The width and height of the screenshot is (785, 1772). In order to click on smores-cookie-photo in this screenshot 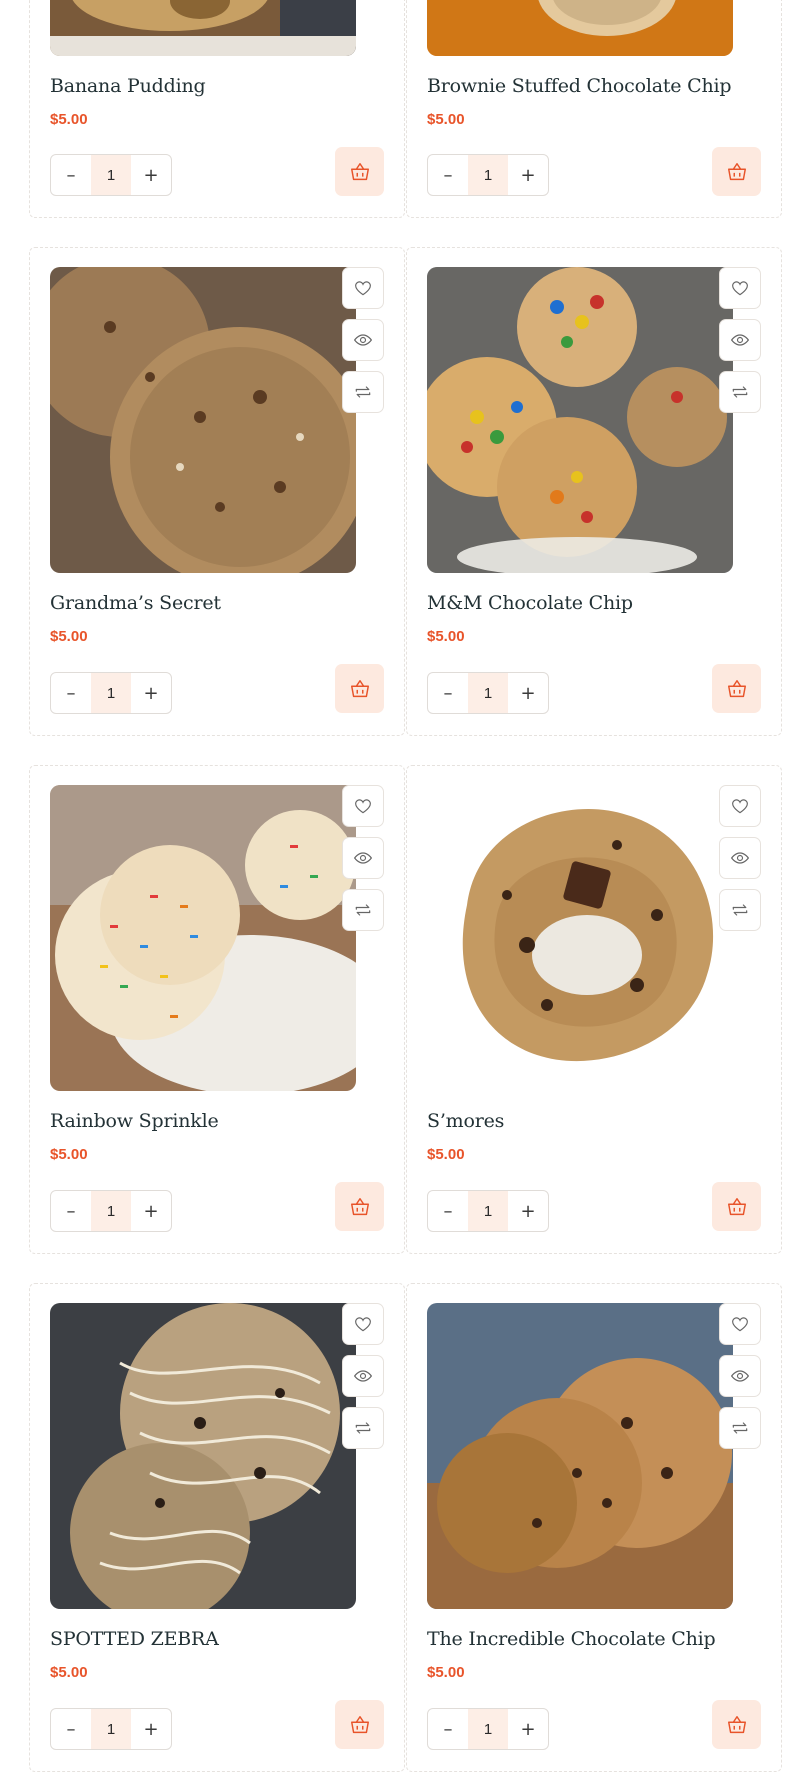, I will do `click(580, 938)`.